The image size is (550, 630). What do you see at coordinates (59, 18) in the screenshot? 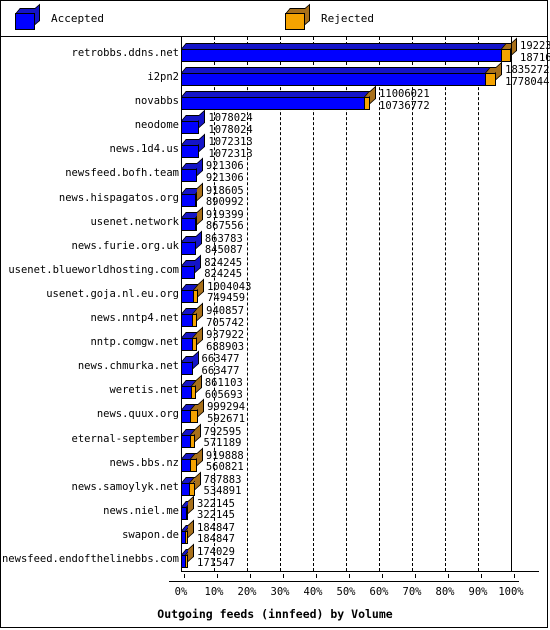
I see `legend-item-accepted: Accepted` at bounding box center [59, 18].